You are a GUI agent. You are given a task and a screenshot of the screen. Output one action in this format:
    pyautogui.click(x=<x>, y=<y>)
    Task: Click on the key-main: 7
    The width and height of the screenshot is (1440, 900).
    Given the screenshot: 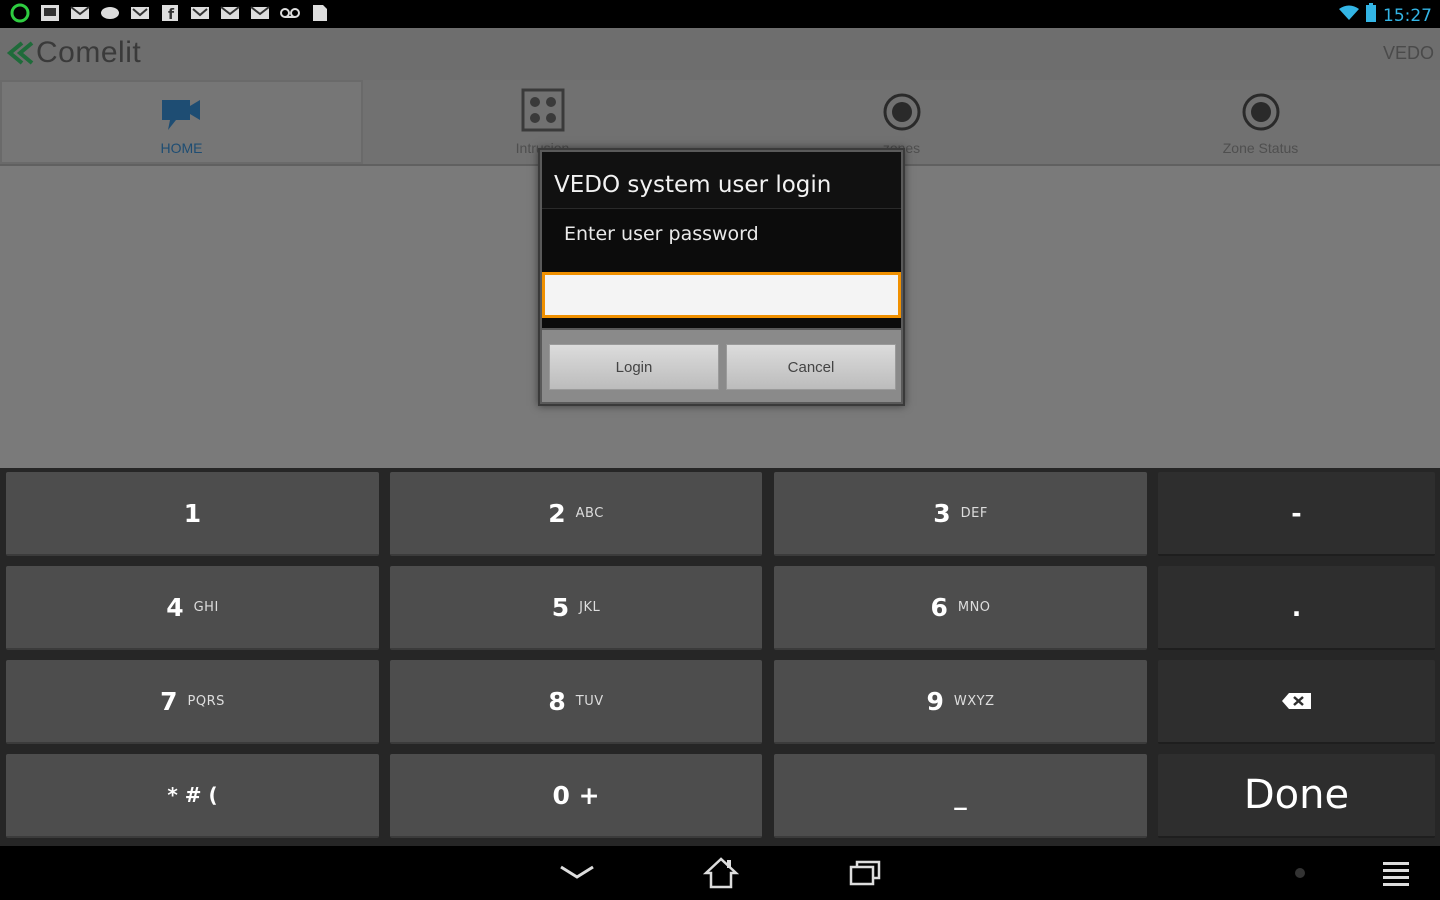 What is the action you would take?
    pyautogui.click(x=169, y=701)
    